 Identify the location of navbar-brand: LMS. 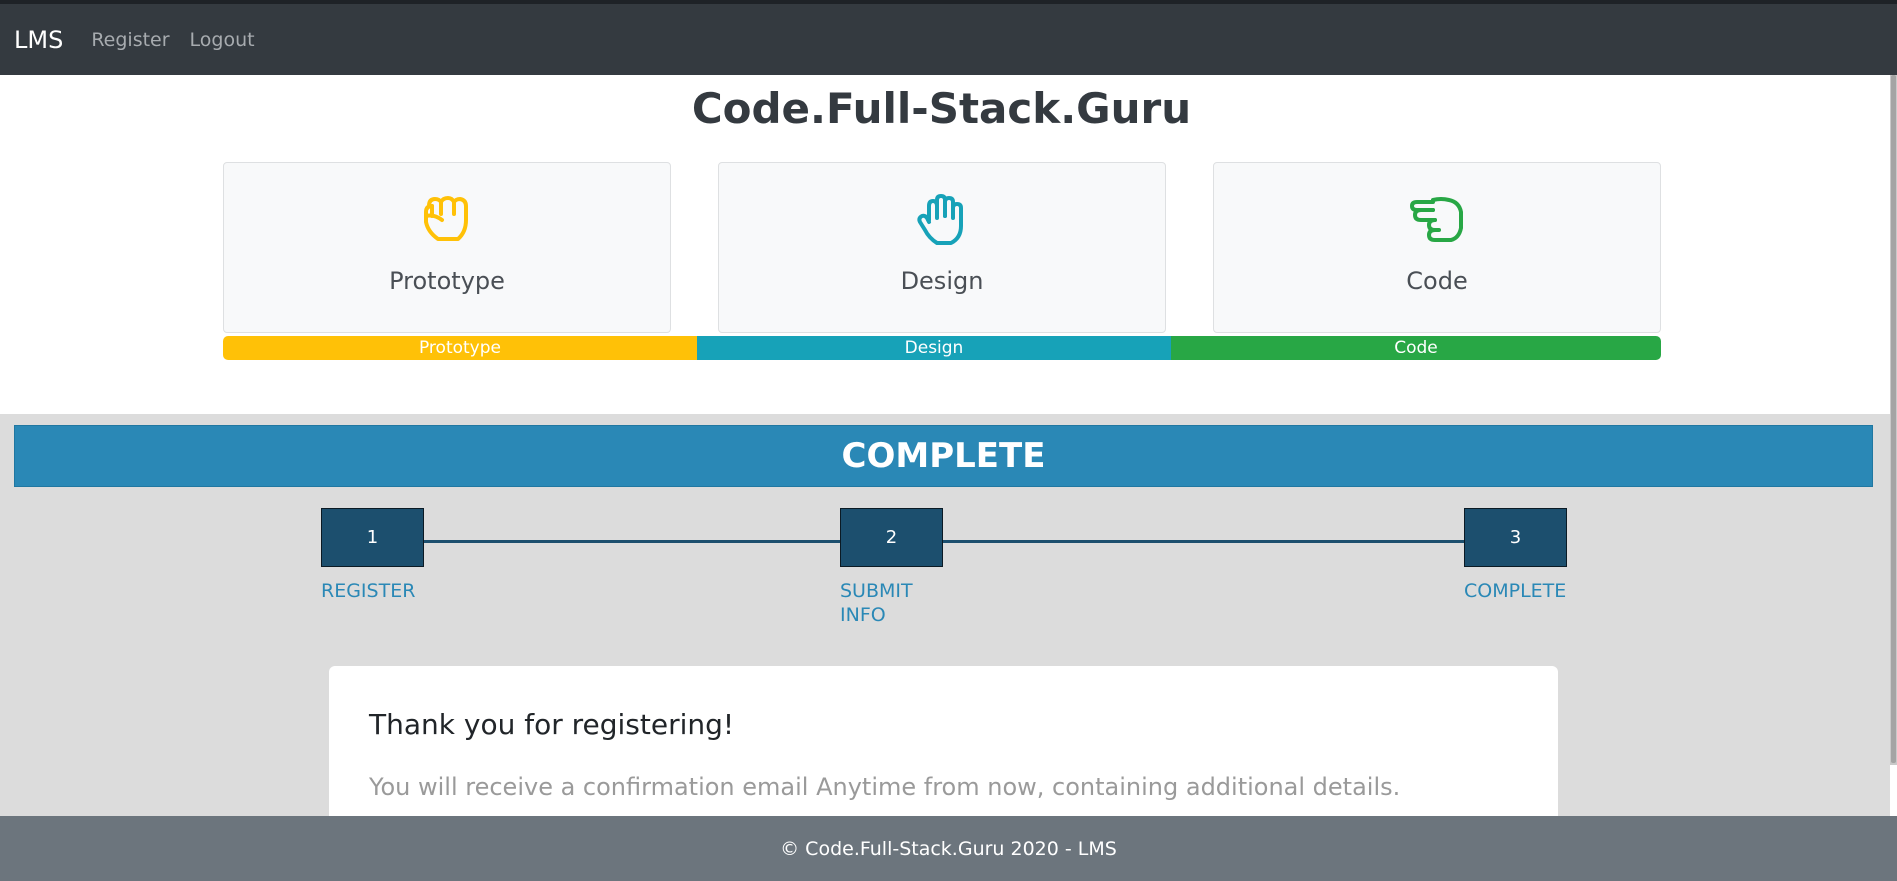
(38, 40).